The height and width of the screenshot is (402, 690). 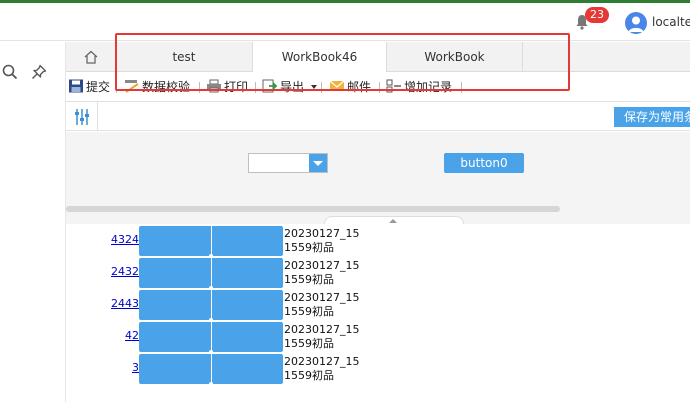 I want to click on record-link: 2432, so click(x=102, y=271).